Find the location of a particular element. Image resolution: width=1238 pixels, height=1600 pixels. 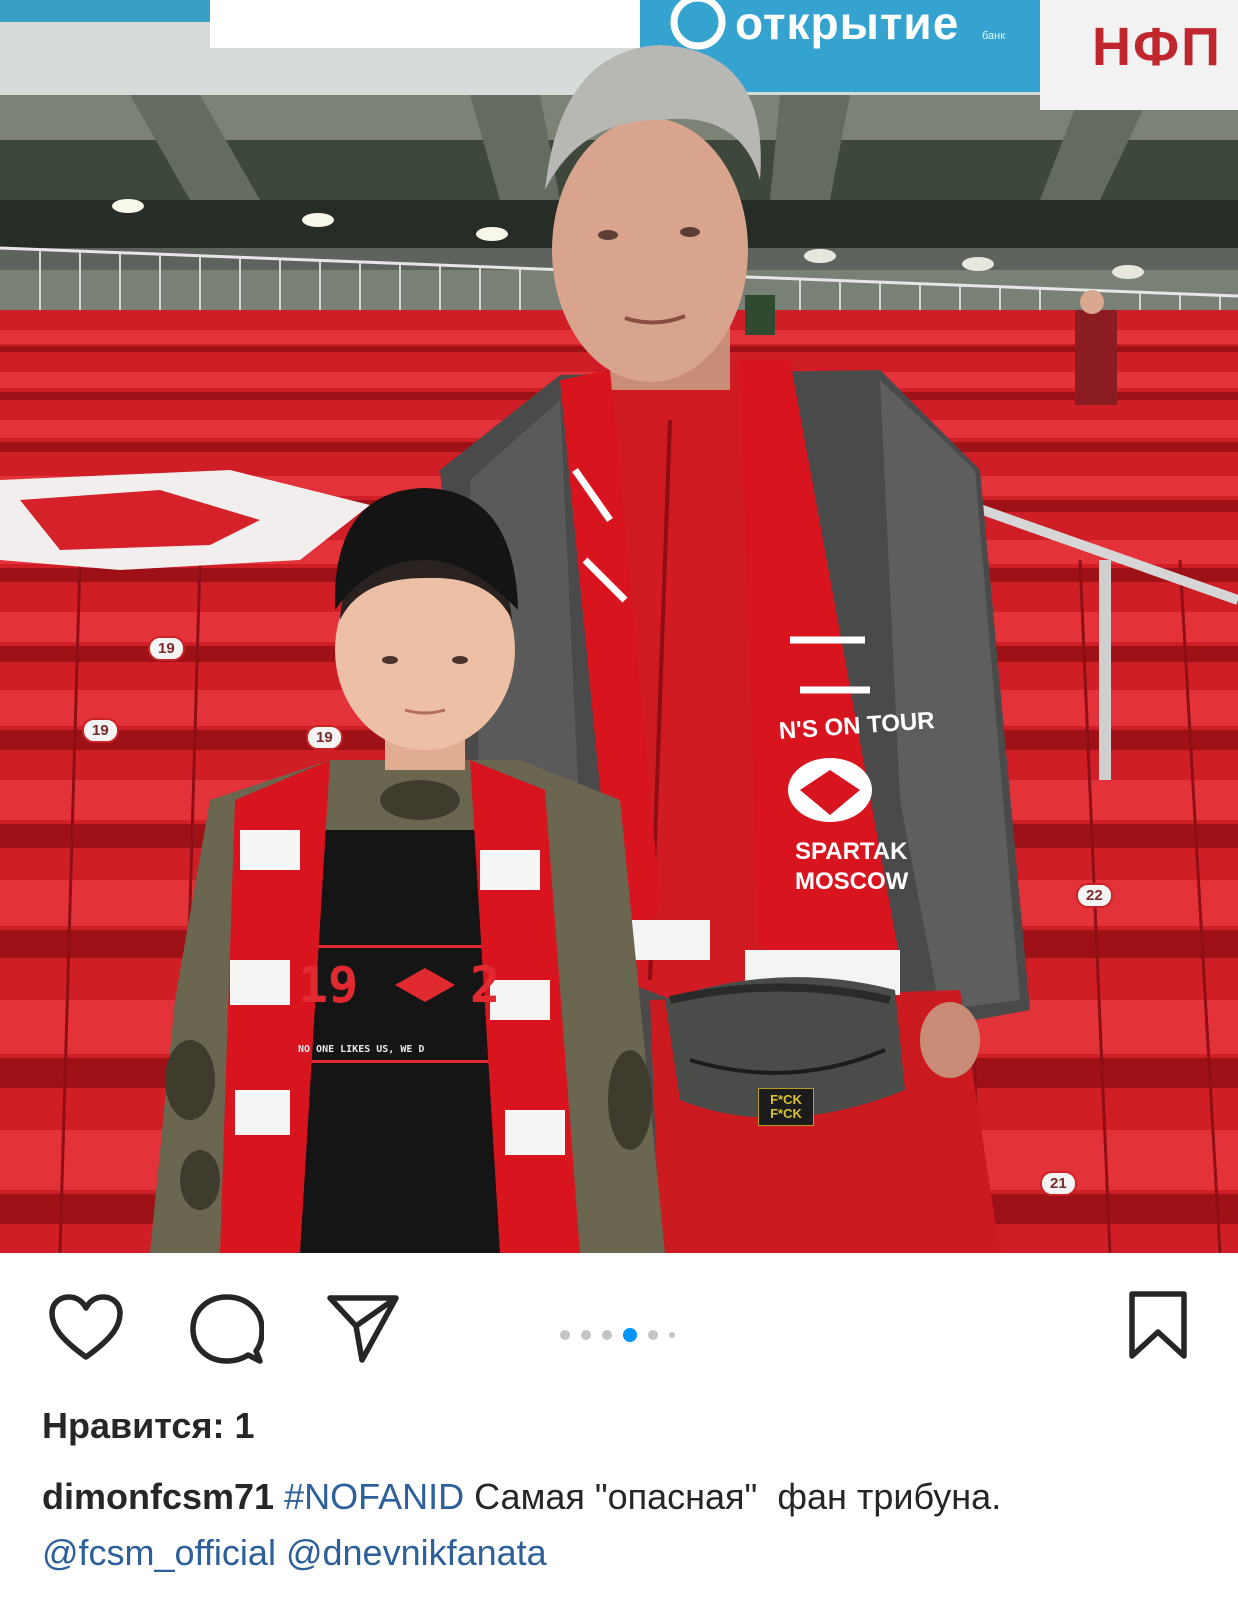

scarf-text-spartak: SPARTAK is located at coordinates (851, 851).